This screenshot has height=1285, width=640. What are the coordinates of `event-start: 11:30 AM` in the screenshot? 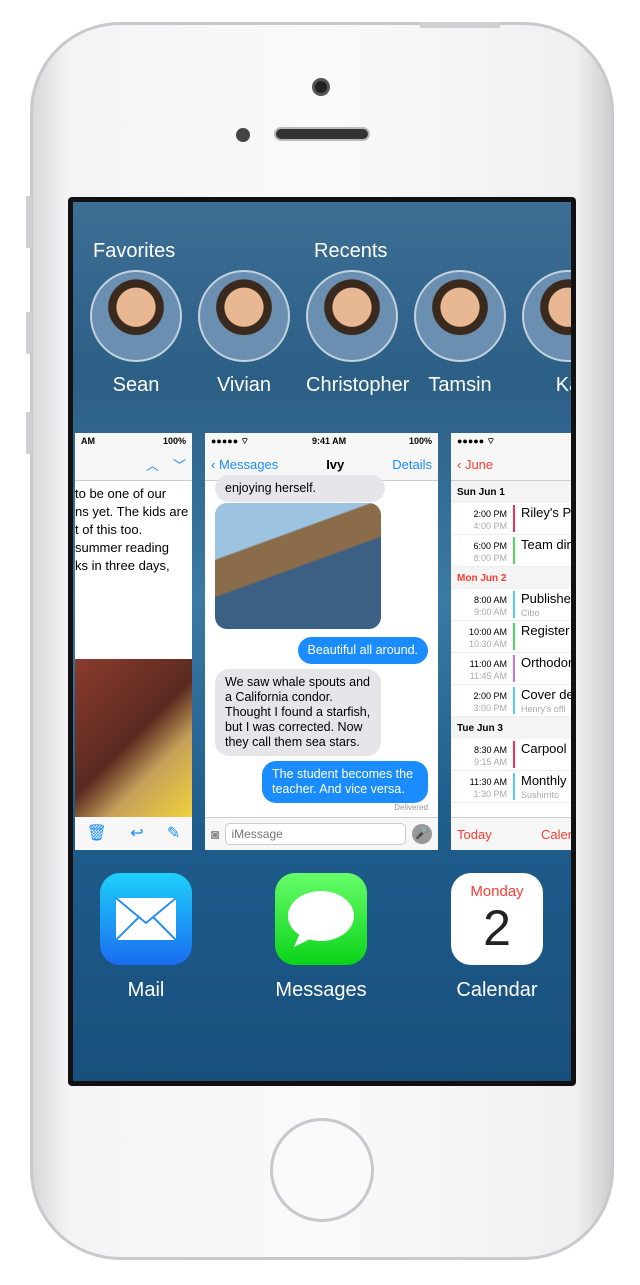 It's located at (488, 782).